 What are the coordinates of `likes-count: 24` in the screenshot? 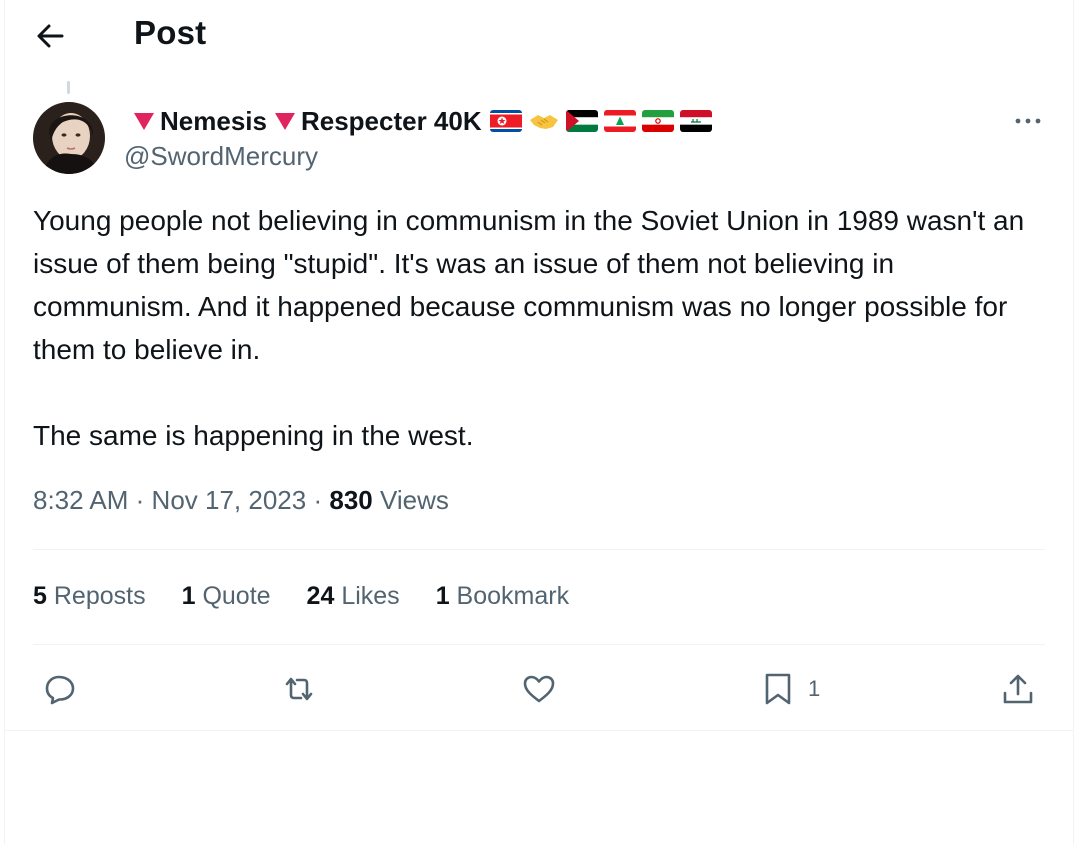 It's located at (320, 596).